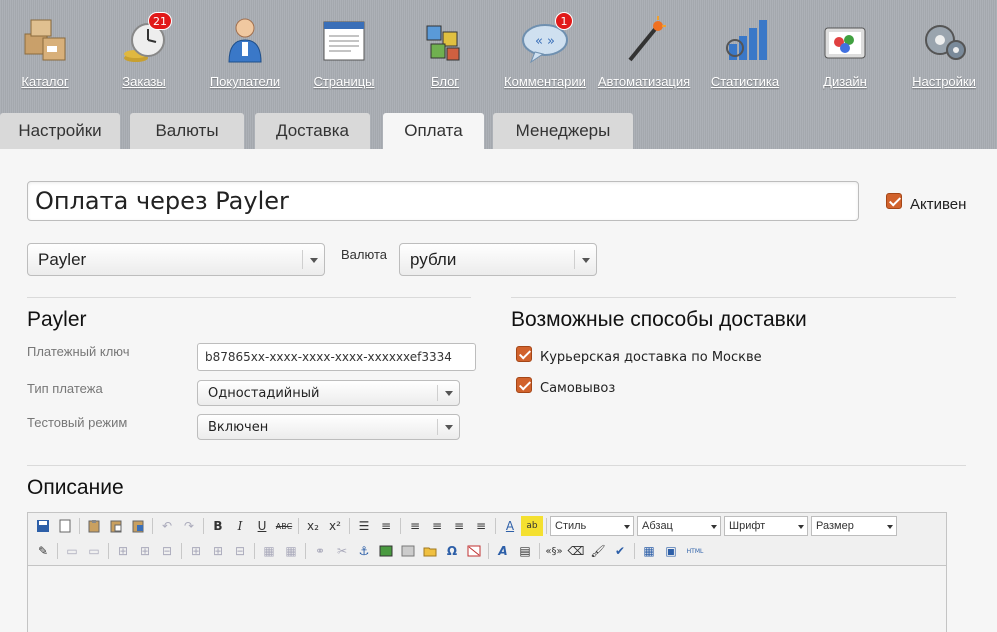  I want to click on insert-row-before-icon: ⊞, so click(123, 551).